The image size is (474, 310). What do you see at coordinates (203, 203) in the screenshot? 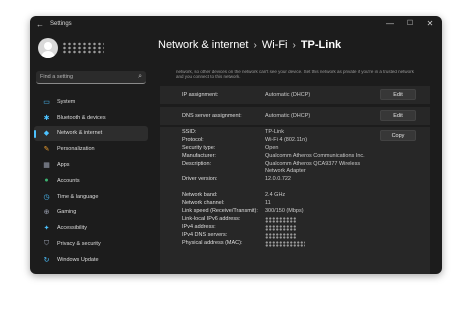
I see `property-label: Network channel:` at bounding box center [203, 203].